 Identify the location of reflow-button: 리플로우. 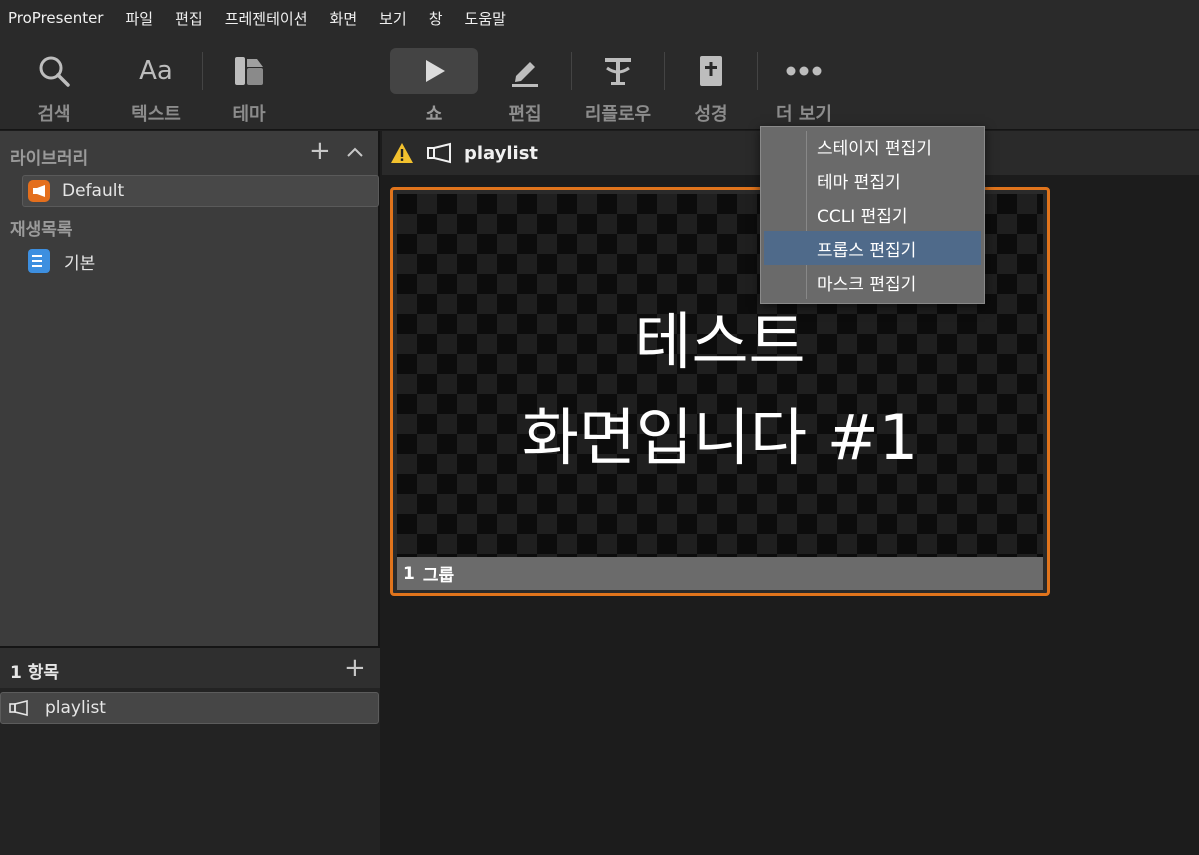
(618, 83).